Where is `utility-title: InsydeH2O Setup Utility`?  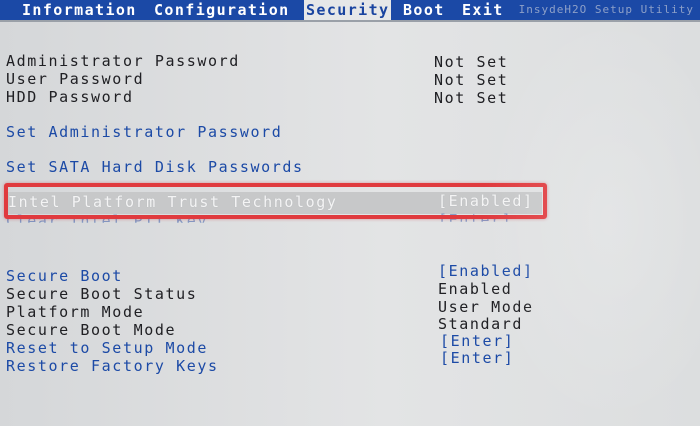
utility-title: InsydeH2O Setup Utility is located at coordinates (606, 9).